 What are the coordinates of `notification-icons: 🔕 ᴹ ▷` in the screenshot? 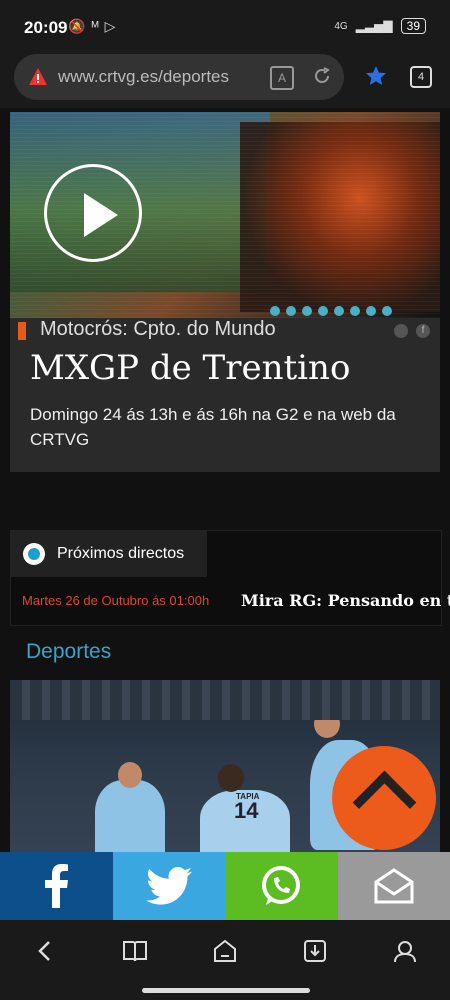 It's located at (91, 26).